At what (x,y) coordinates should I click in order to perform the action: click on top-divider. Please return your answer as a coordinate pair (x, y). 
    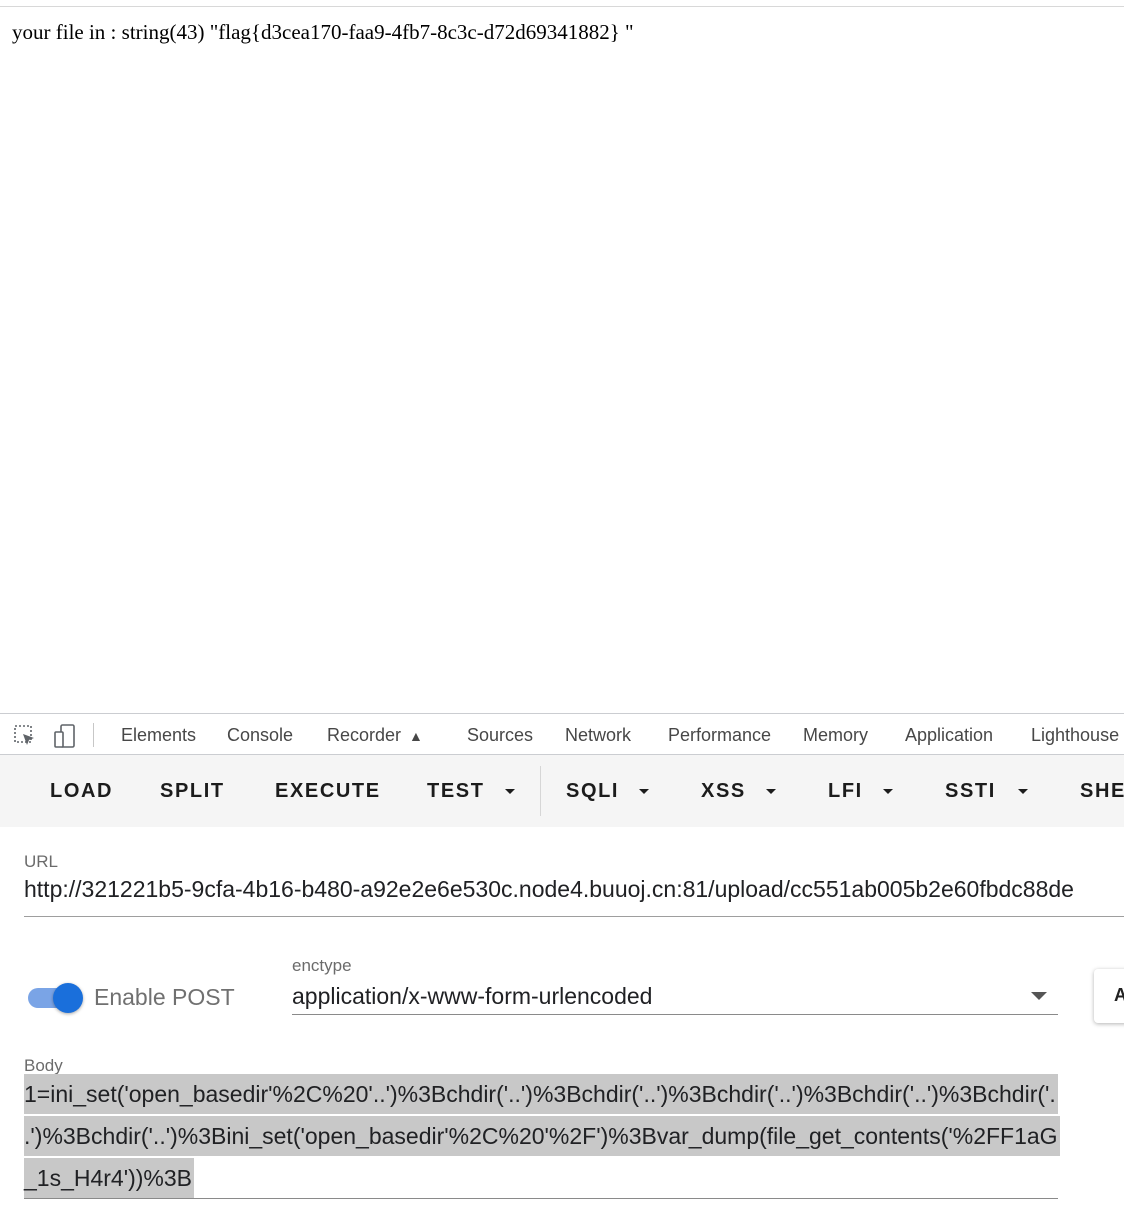
    Looking at the image, I should click on (562, 6).